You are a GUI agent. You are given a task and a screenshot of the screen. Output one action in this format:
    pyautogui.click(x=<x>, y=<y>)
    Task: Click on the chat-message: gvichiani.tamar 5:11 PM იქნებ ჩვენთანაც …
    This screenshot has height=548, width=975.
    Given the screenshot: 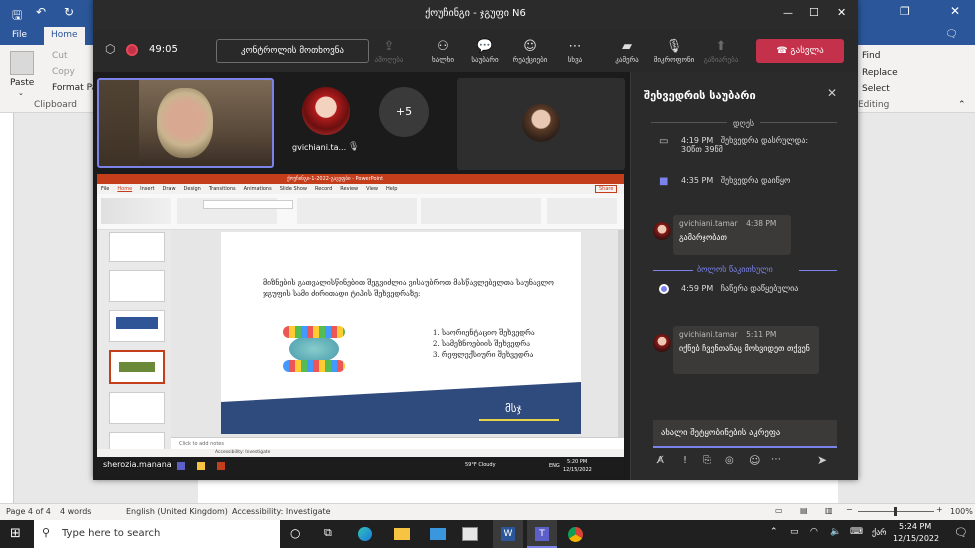 What is the action you would take?
    pyautogui.click(x=746, y=350)
    